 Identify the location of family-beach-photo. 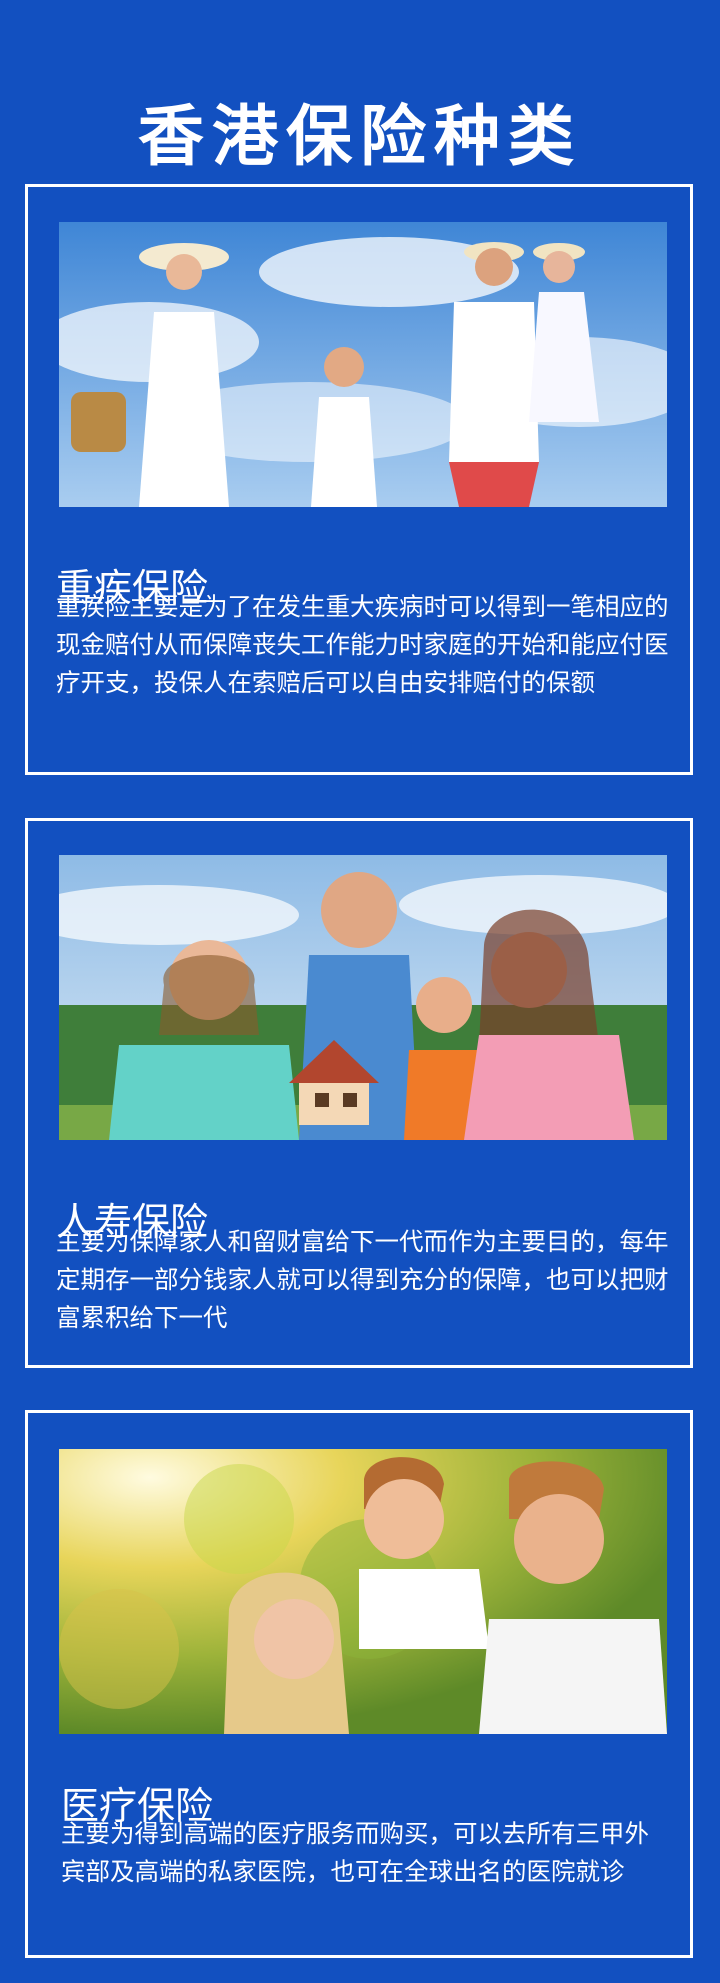
(363, 364).